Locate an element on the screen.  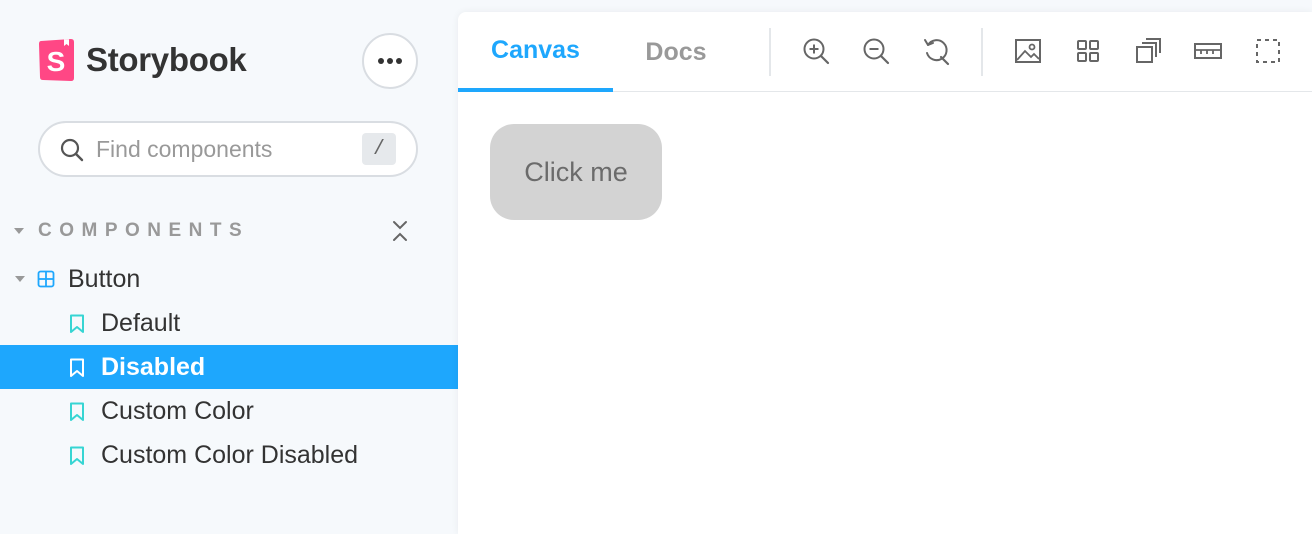
story-item-custom-color-disabled: Custom Color Disabled is located at coordinates (229, 455).